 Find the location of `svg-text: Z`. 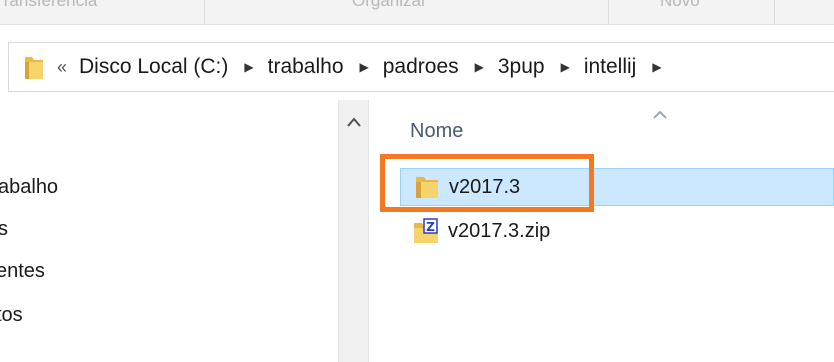

svg-text: Z is located at coordinates (430, 227).